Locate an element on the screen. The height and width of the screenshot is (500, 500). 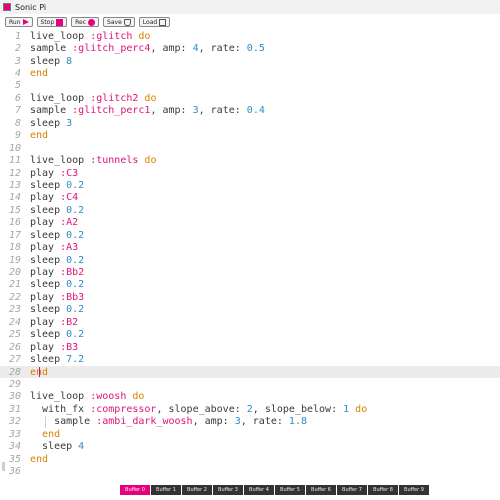
code-text: play :Bb2 is located at coordinates (57, 272).